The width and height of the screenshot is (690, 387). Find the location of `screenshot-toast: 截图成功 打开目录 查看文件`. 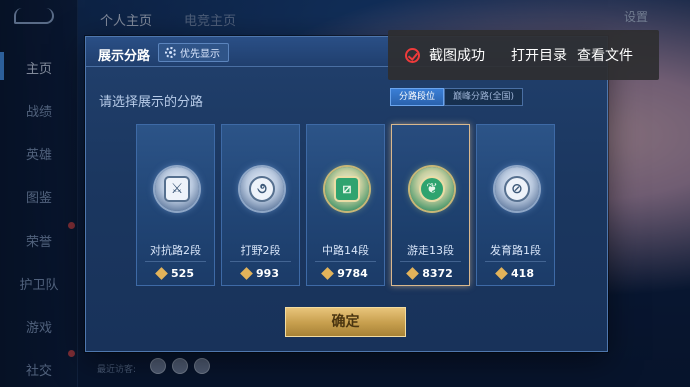

screenshot-toast: 截图成功 打开目录 查看文件 is located at coordinates (523, 55).